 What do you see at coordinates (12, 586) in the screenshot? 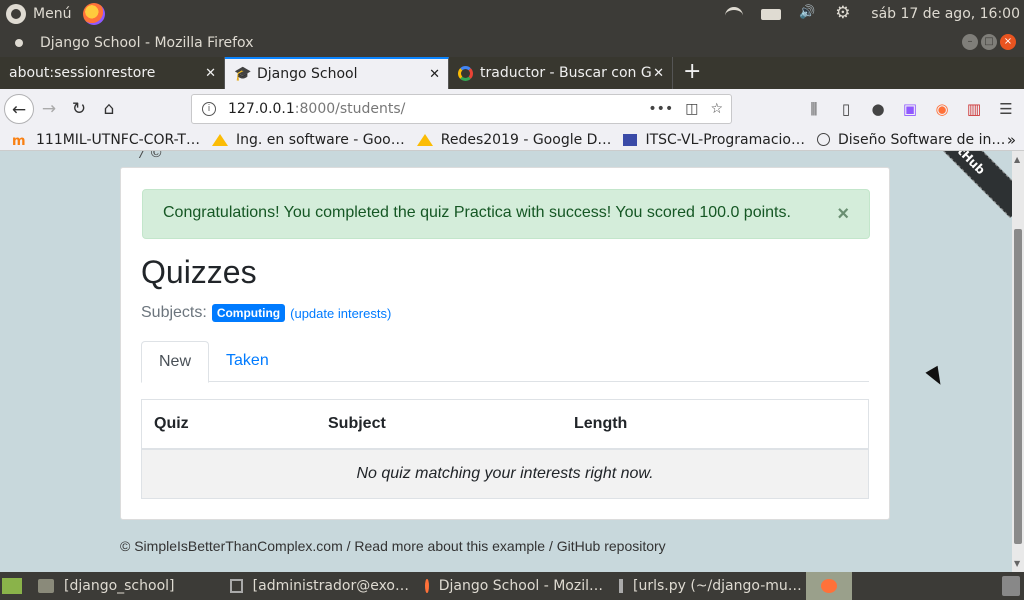
I see `show-desktop-icon` at bounding box center [12, 586].